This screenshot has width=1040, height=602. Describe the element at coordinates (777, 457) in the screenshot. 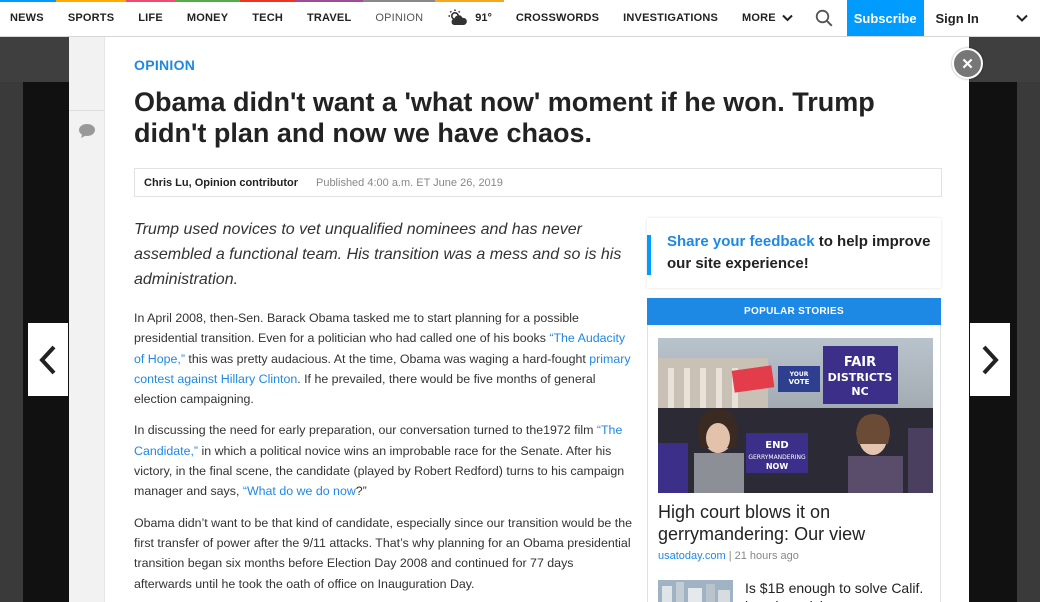

I see `protest-sign-text: GERRYMANDERING` at that location.